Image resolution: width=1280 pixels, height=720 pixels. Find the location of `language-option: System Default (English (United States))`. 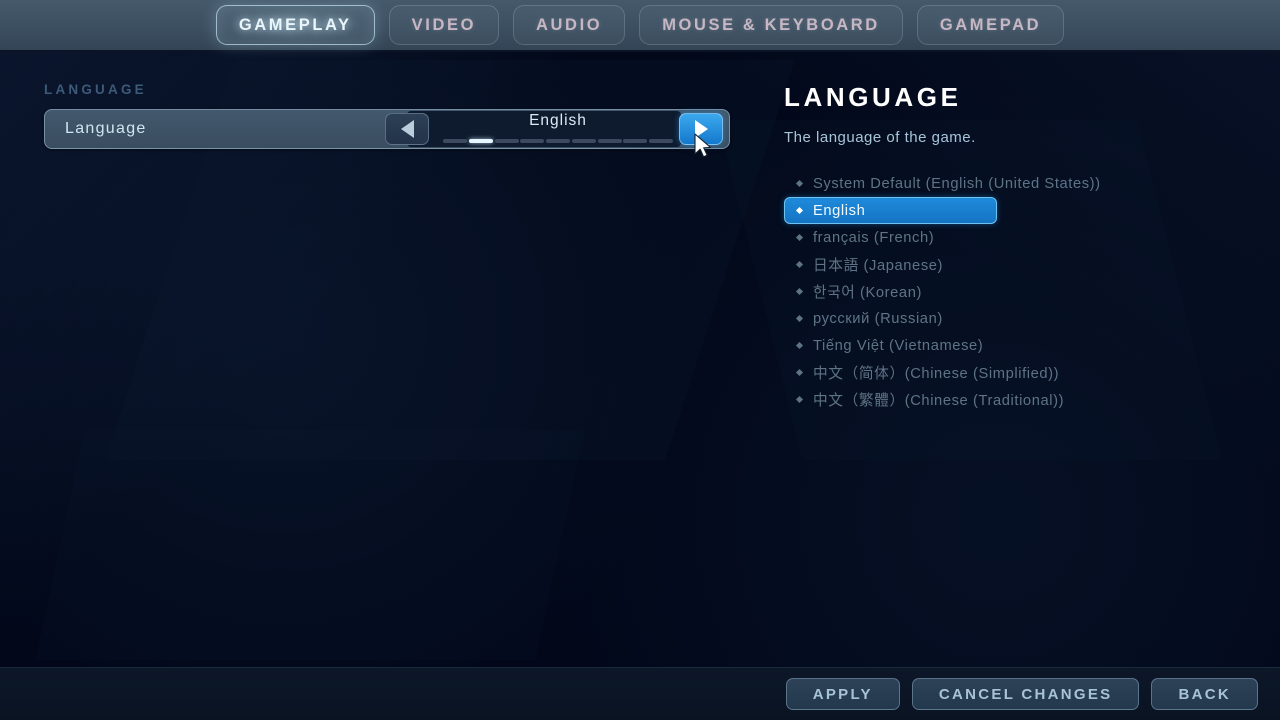

language-option: System Default (English (United States)) is located at coordinates (1014, 183).